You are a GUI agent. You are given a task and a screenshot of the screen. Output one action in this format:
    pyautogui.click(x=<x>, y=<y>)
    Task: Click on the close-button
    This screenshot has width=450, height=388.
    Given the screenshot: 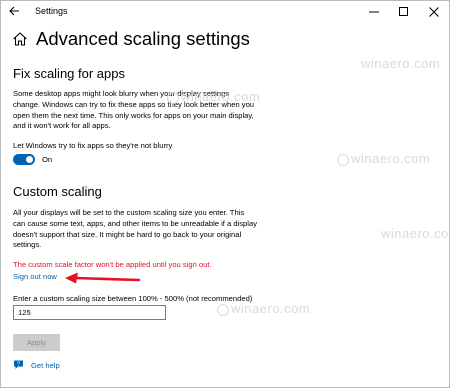 What is the action you would take?
    pyautogui.click(x=434, y=12)
    